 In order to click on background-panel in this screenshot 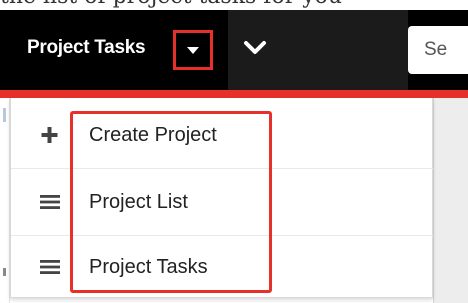, I will do `click(450, 200)`.